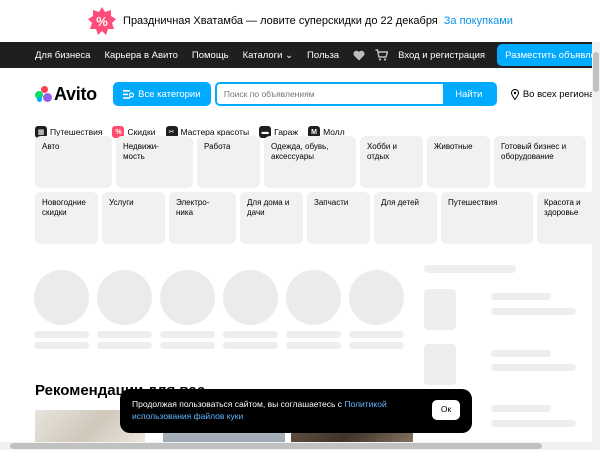  I want to click on cart-icon, so click(382, 55).